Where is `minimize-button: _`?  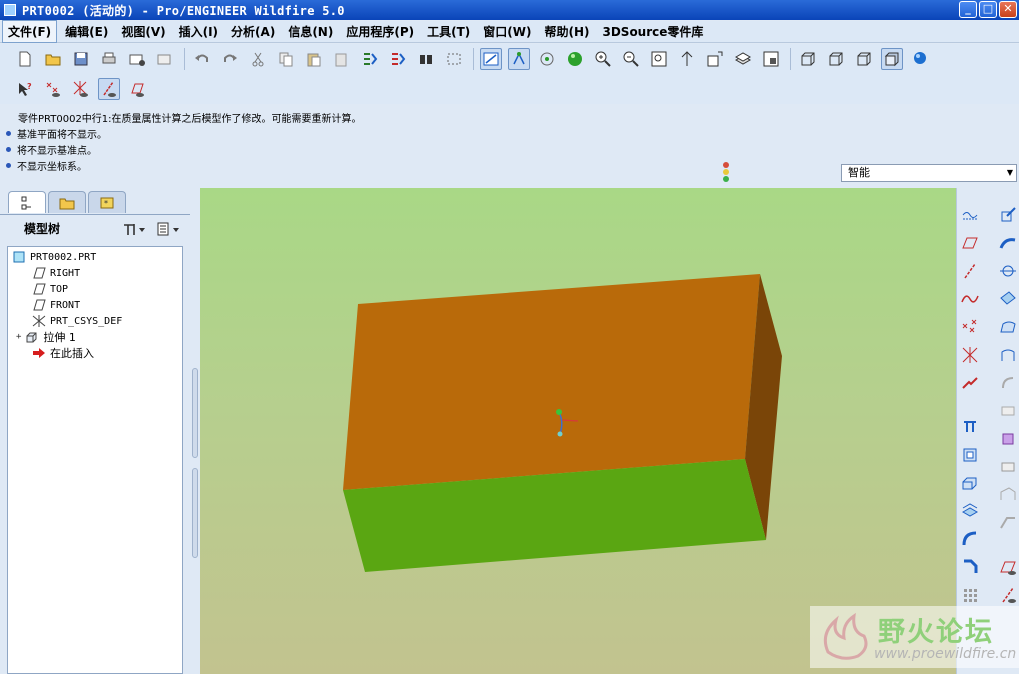
minimize-button: _ is located at coordinates (968, 9).